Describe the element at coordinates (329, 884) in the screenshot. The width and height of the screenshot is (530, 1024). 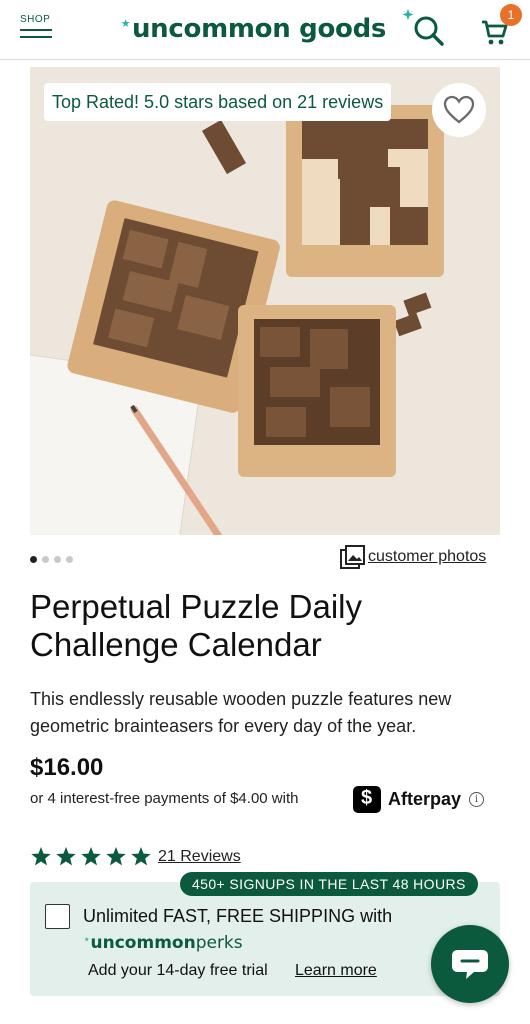
I see `signups-badge: 450+ SIGNUPS IN THE LAST 48 HOURS` at that location.